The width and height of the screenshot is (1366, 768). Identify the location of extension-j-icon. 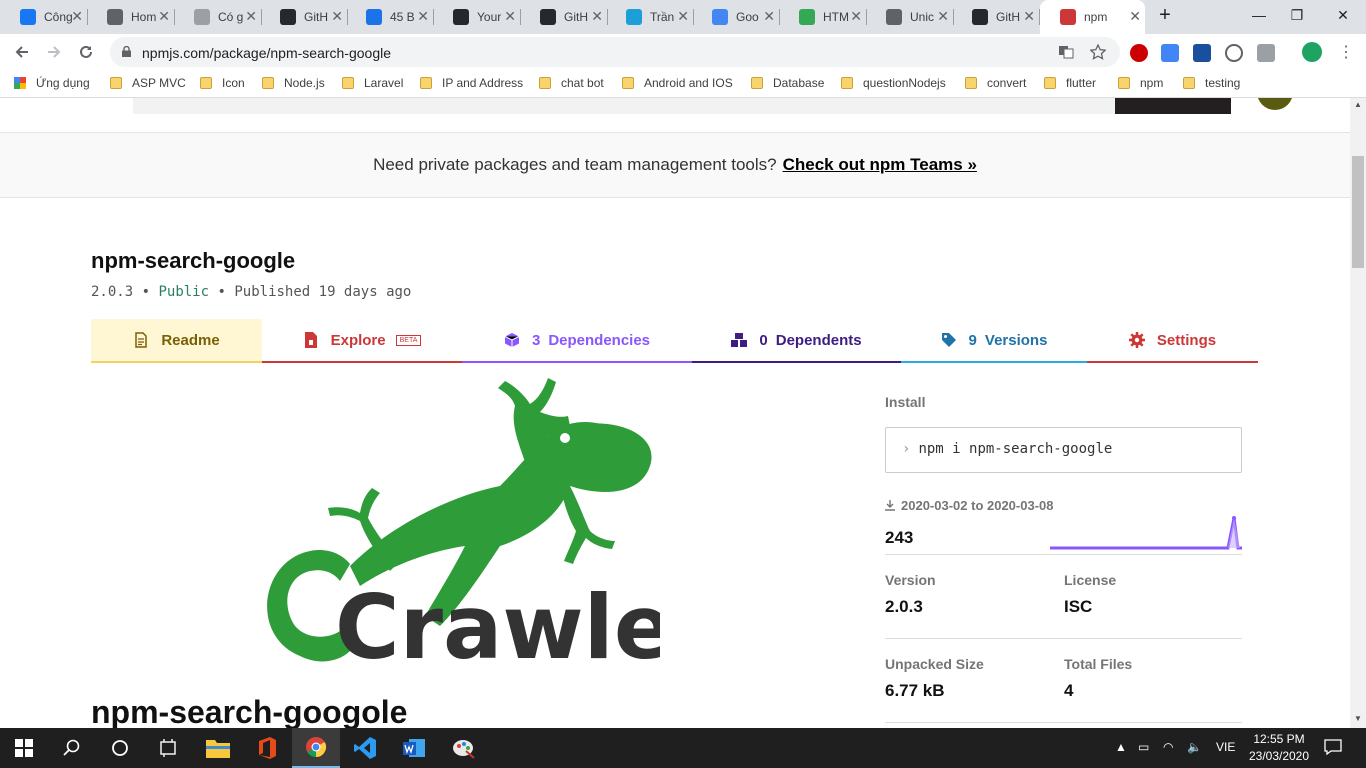
(1202, 53).